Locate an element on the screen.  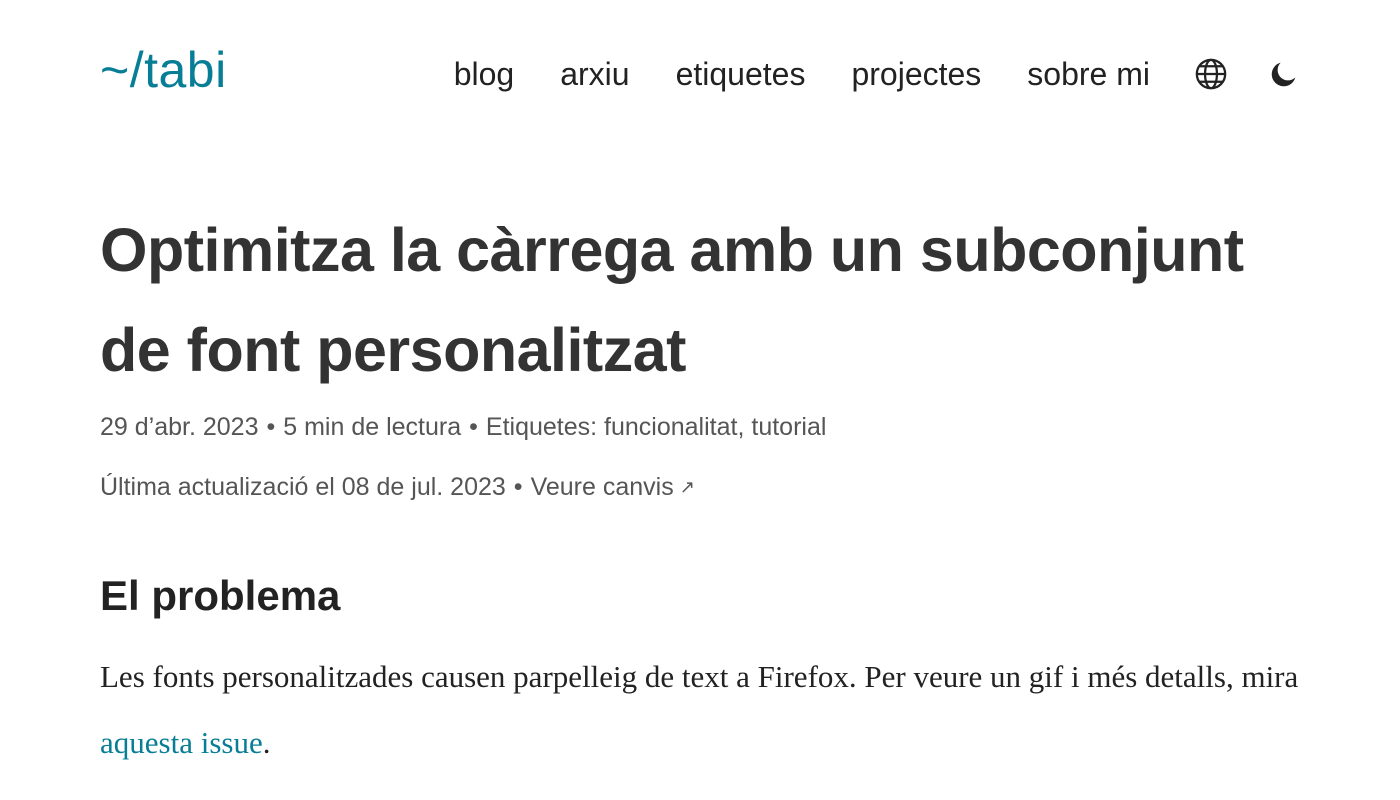
nav-projectes: projectes is located at coordinates (916, 74).